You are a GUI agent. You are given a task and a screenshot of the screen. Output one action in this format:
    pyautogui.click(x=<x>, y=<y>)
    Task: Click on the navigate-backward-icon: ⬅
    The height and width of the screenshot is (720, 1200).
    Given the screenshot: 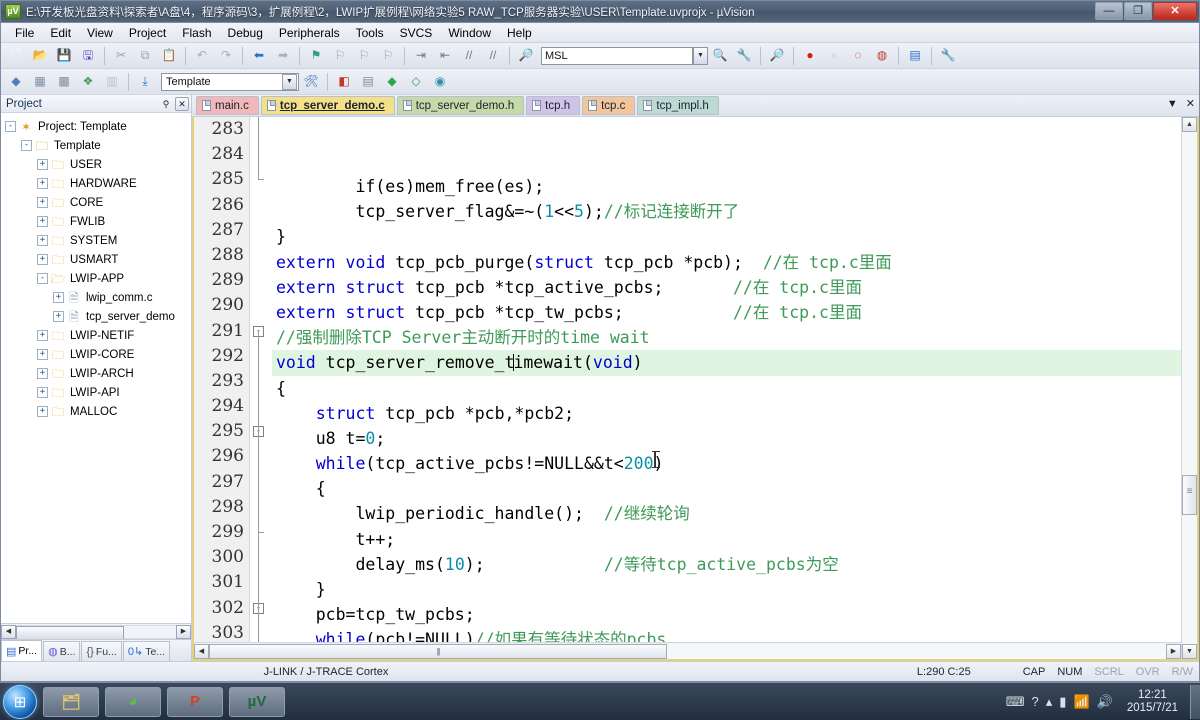 What is the action you would take?
    pyautogui.click(x=259, y=56)
    